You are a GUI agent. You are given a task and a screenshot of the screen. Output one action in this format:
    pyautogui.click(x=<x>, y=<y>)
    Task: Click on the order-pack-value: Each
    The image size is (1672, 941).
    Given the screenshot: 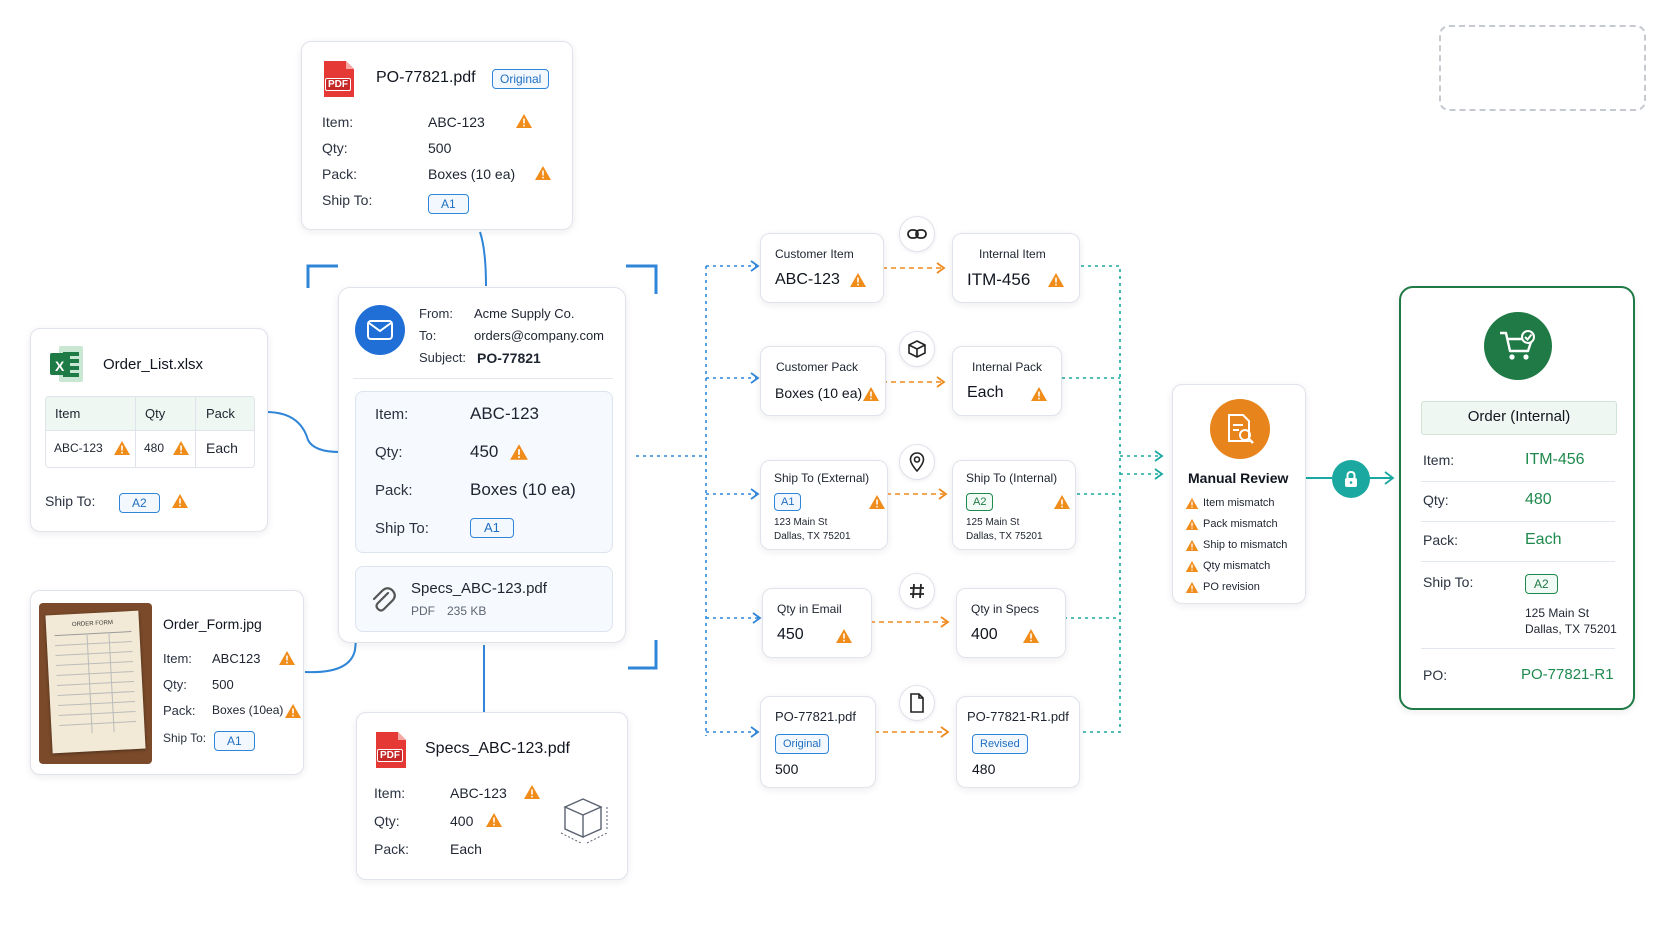 What is the action you would take?
    pyautogui.click(x=1543, y=539)
    